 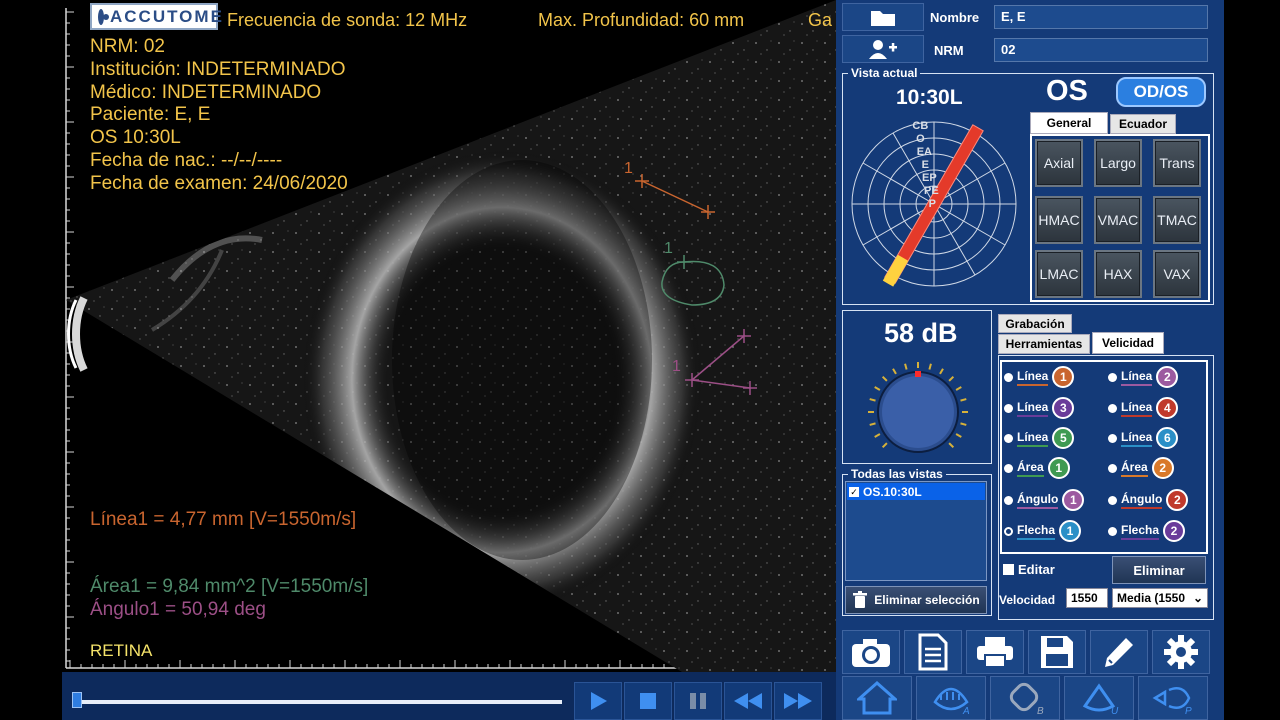 I want to click on probe-lmac-button: LMAC, so click(x=1059, y=274).